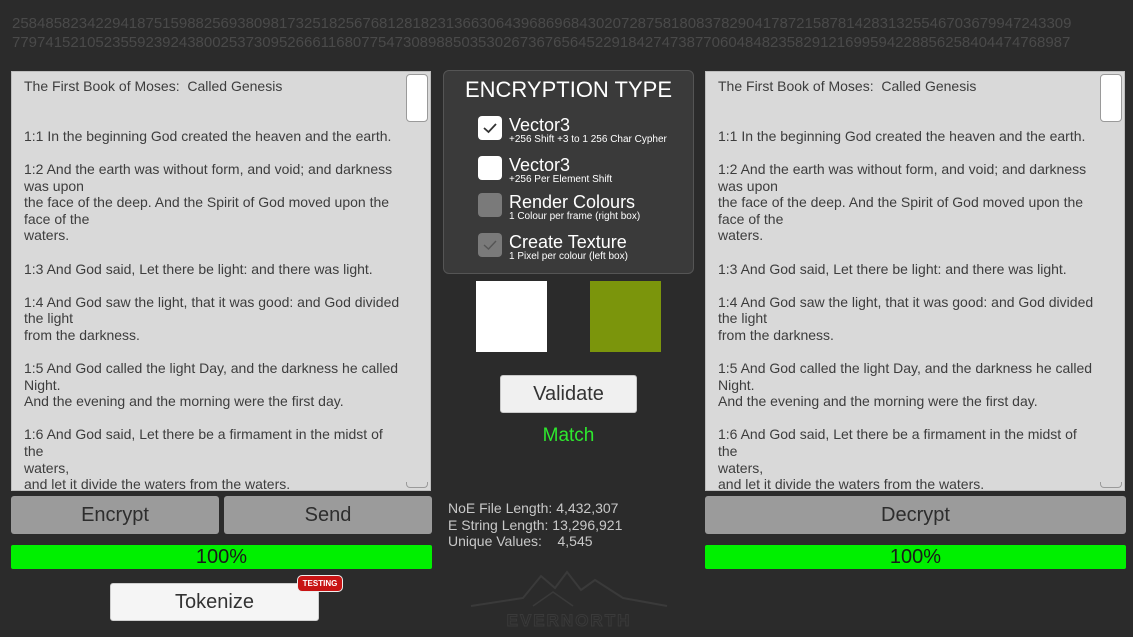  What do you see at coordinates (1111, 98) in the screenshot?
I see `decrypted-scroll-thumb` at bounding box center [1111, 98].